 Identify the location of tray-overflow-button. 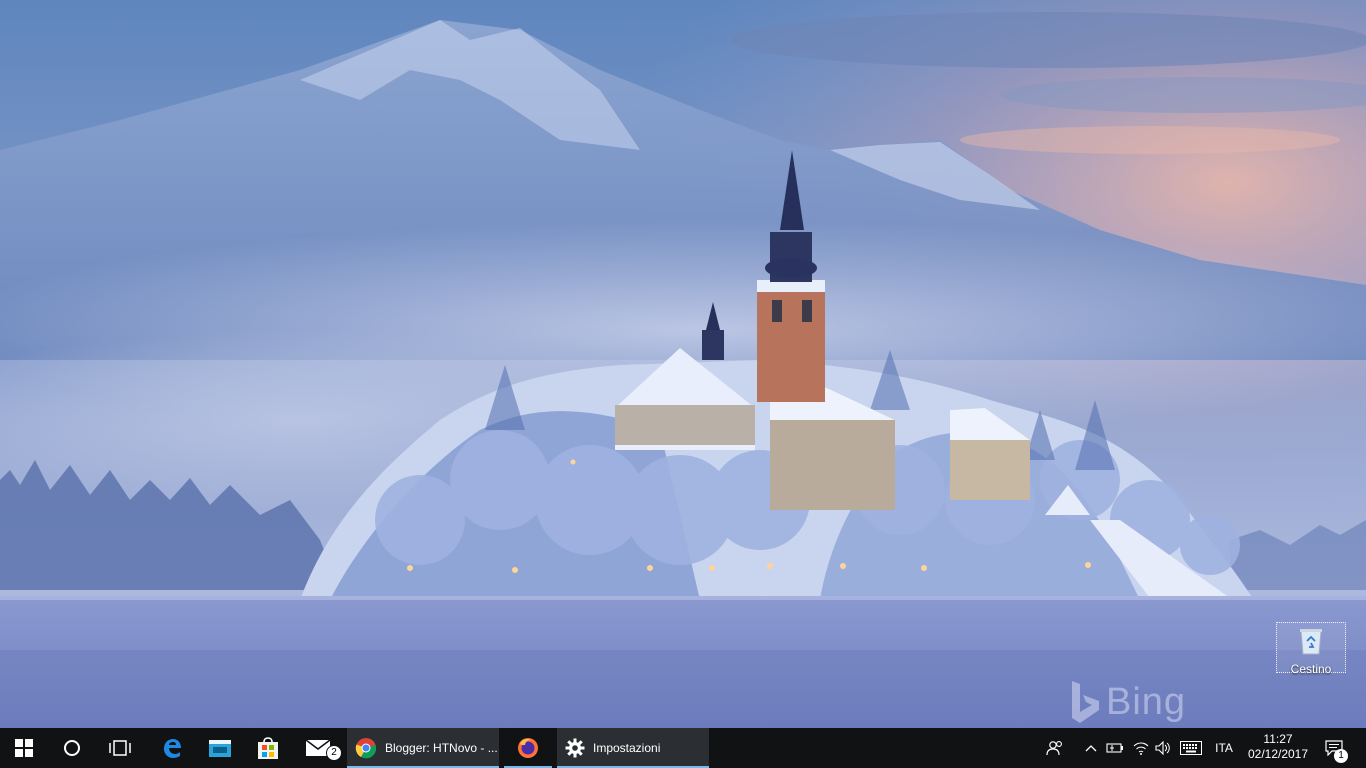
(1091, 748).